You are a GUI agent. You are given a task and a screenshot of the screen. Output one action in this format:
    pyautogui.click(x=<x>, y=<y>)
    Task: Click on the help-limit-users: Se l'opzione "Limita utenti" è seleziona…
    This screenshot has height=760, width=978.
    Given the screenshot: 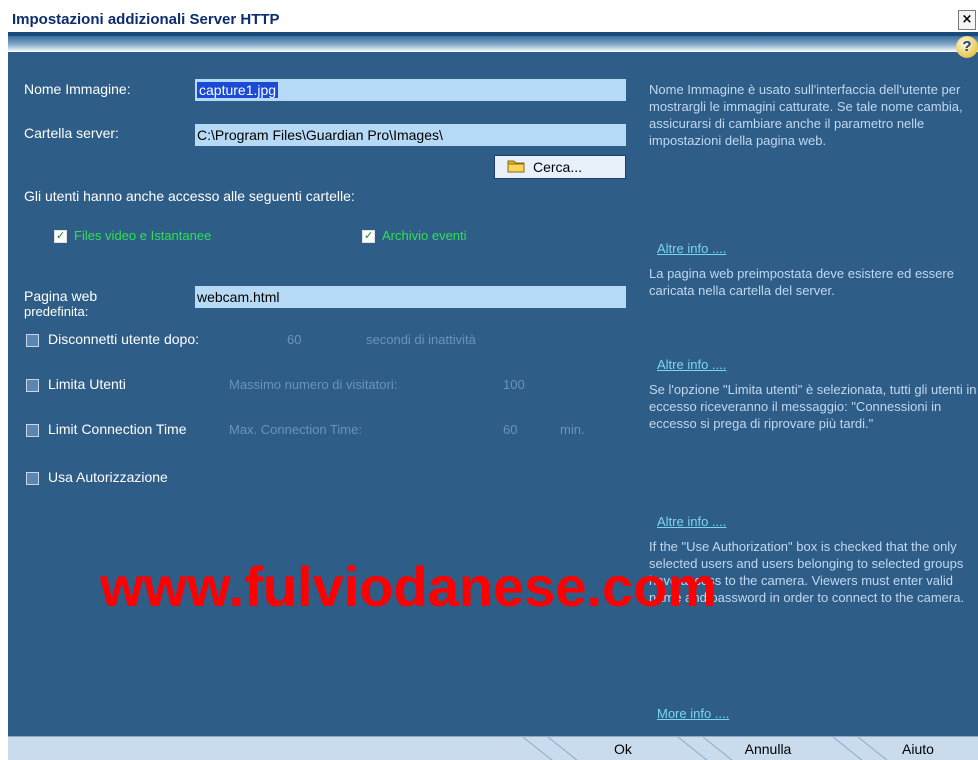 What is the action you would take?
    pyautogui.click(x=813, y=406)
    